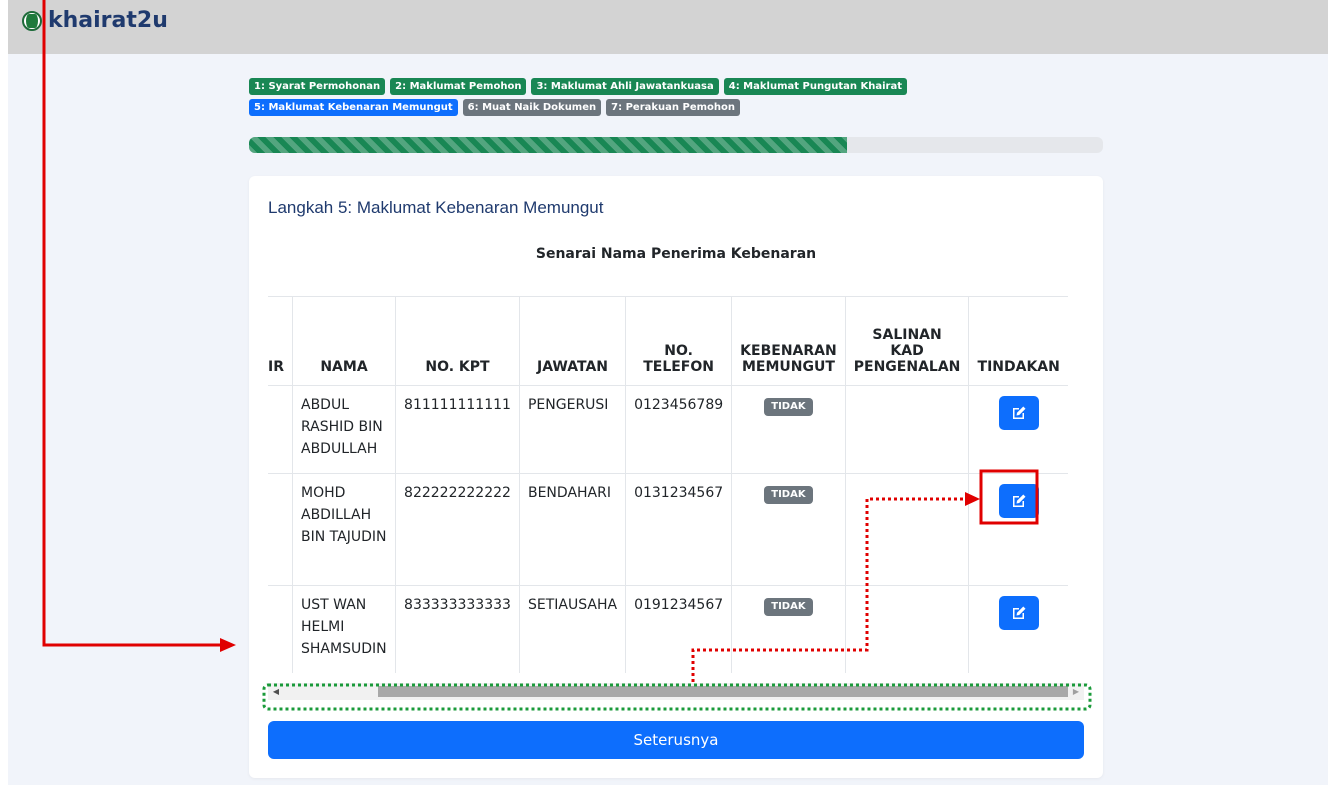  What do you see at coordinates (1018, 341) in the screenshot?
I see `header-tindakan: TINDAKAN` at bounding box center [1018, 341].